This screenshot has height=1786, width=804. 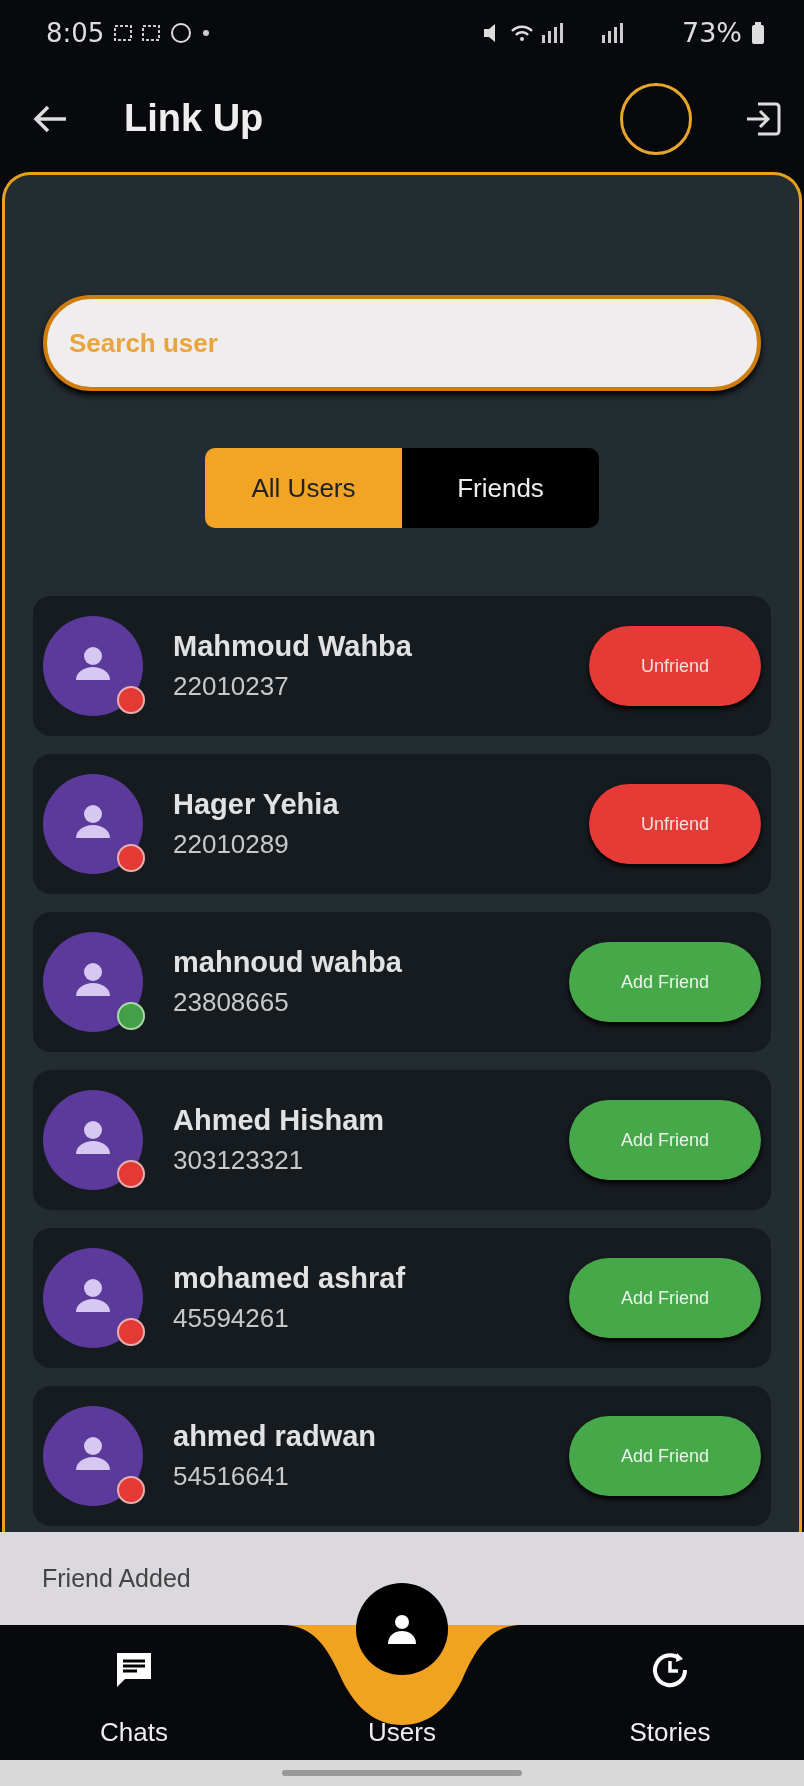 I want to click on dot-icon, so click(x=206, y=32).